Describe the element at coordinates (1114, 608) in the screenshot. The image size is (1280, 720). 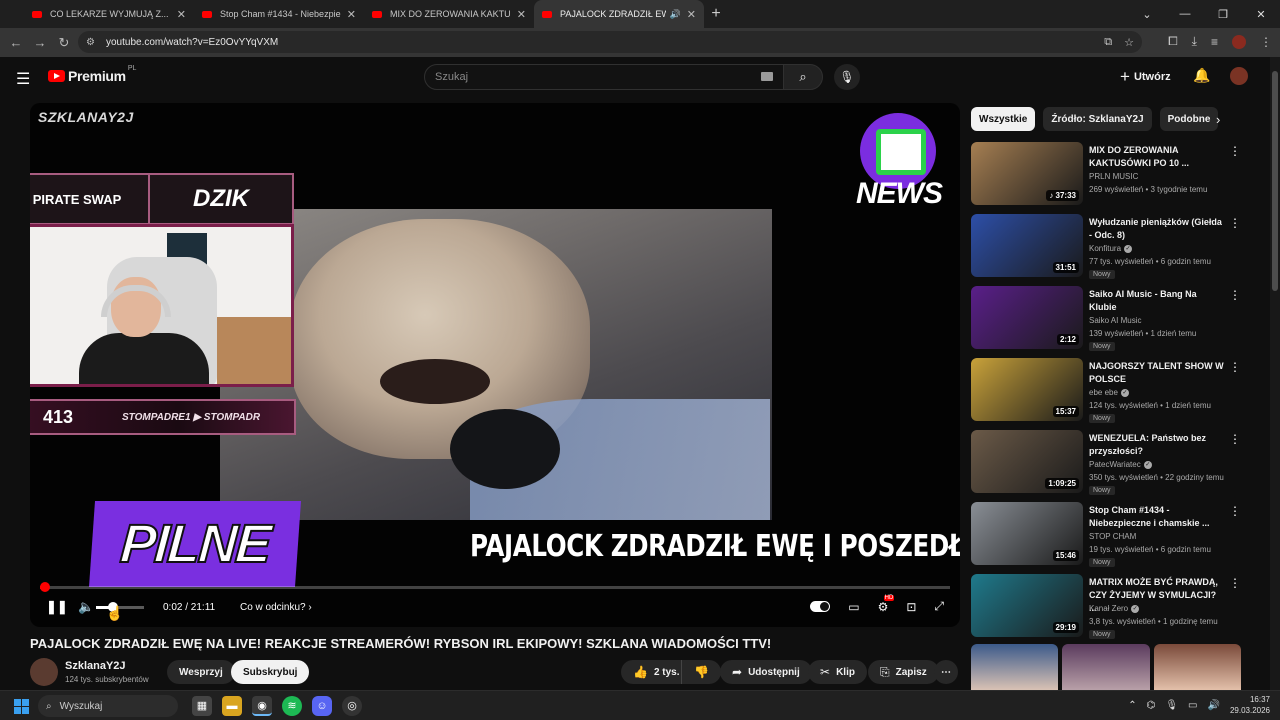
I see `recommendation-channel: Kanał Zero ✓` at that location.